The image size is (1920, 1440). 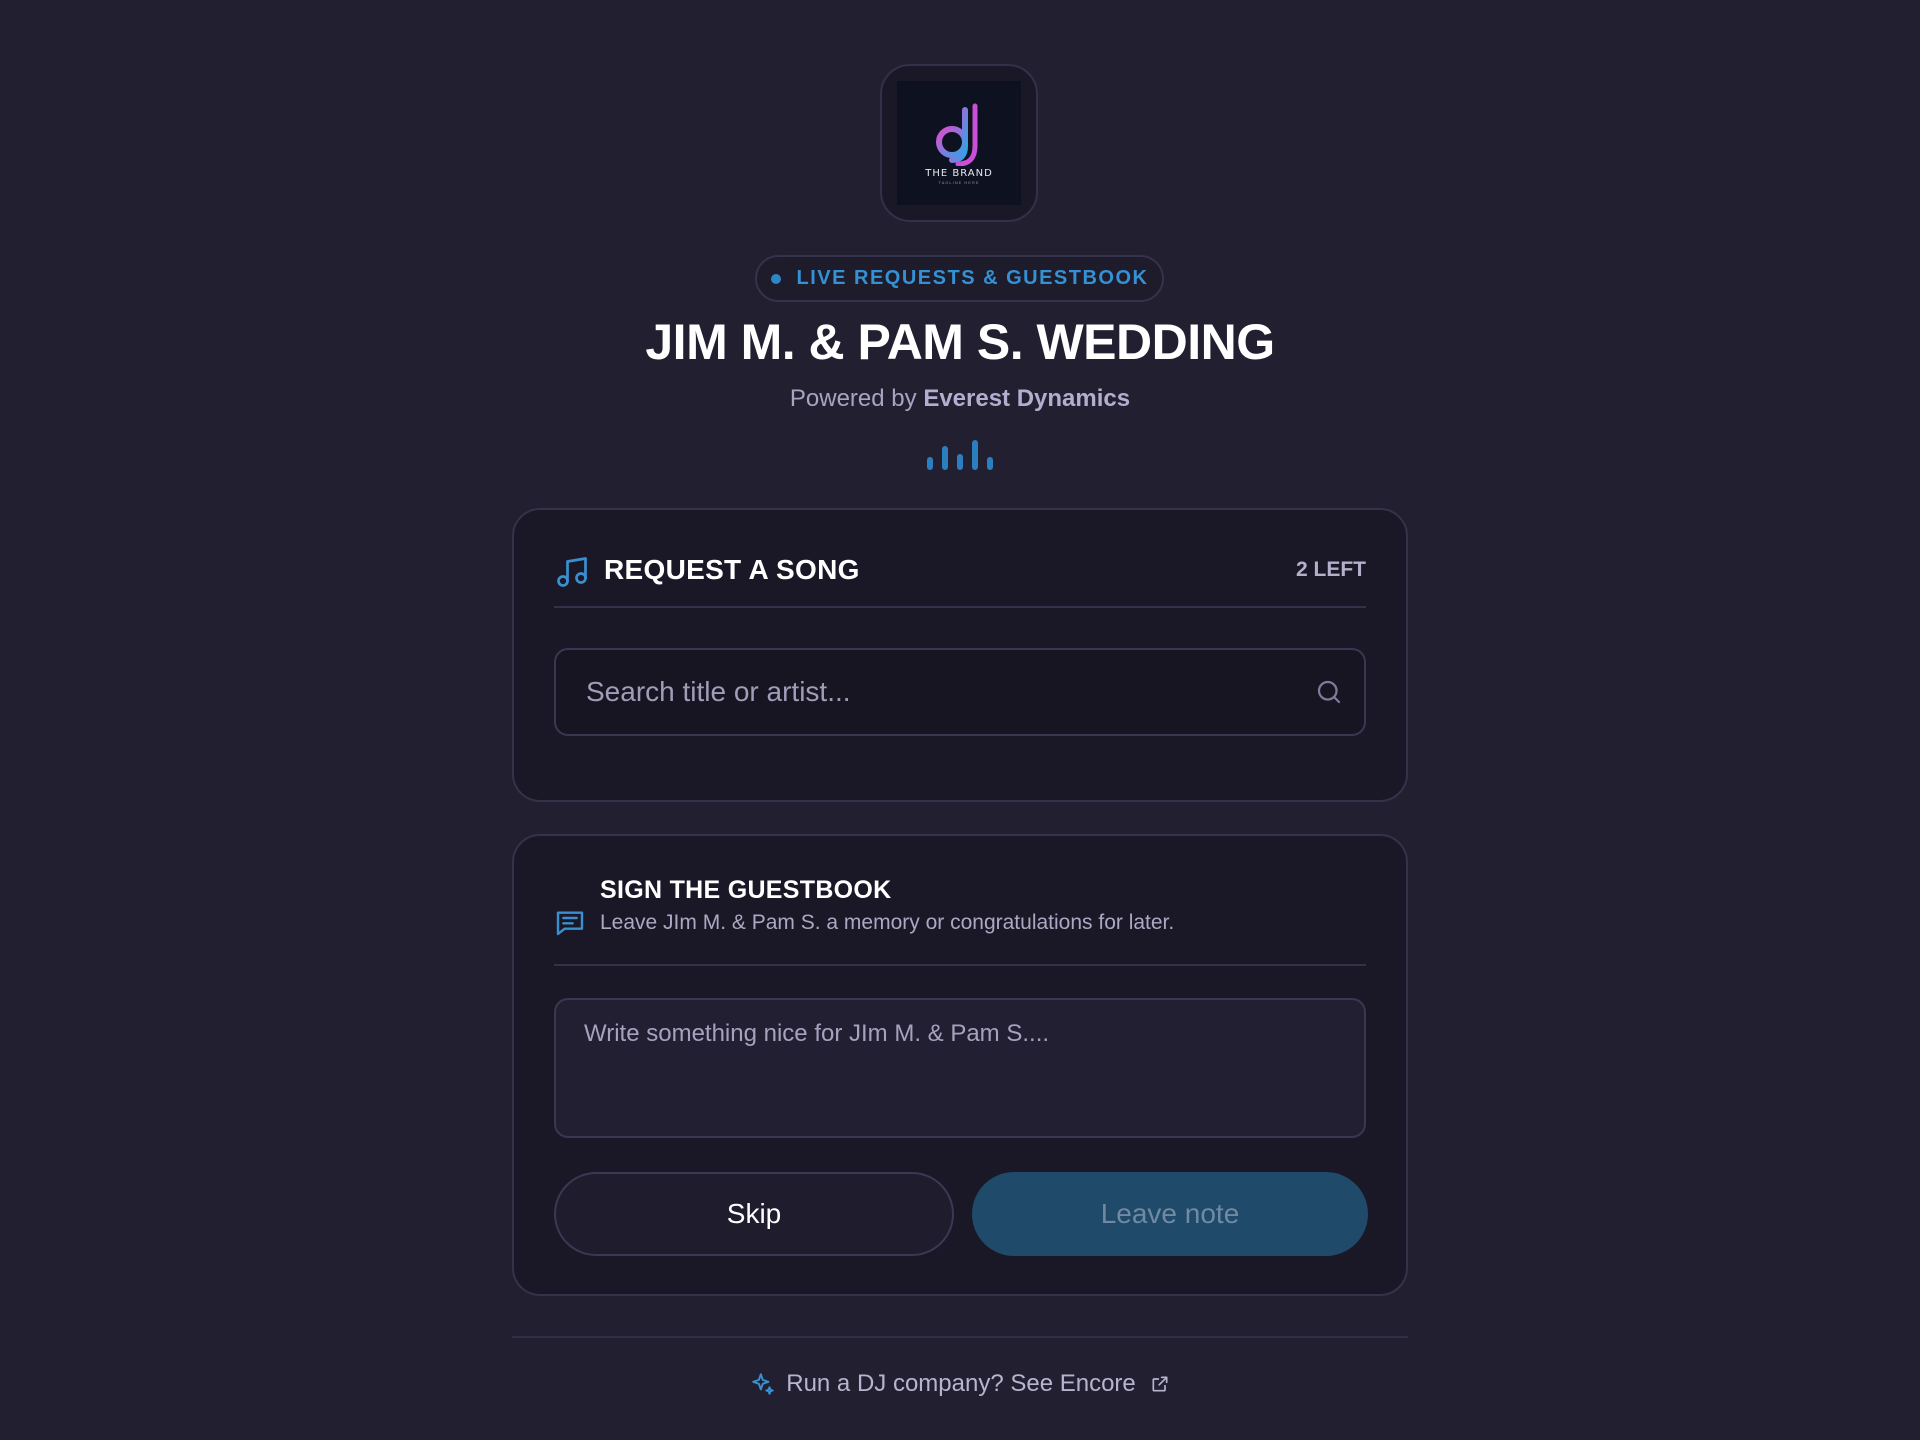 I want to click on powered-prefix: Powered by, so click(x=853, y=398).